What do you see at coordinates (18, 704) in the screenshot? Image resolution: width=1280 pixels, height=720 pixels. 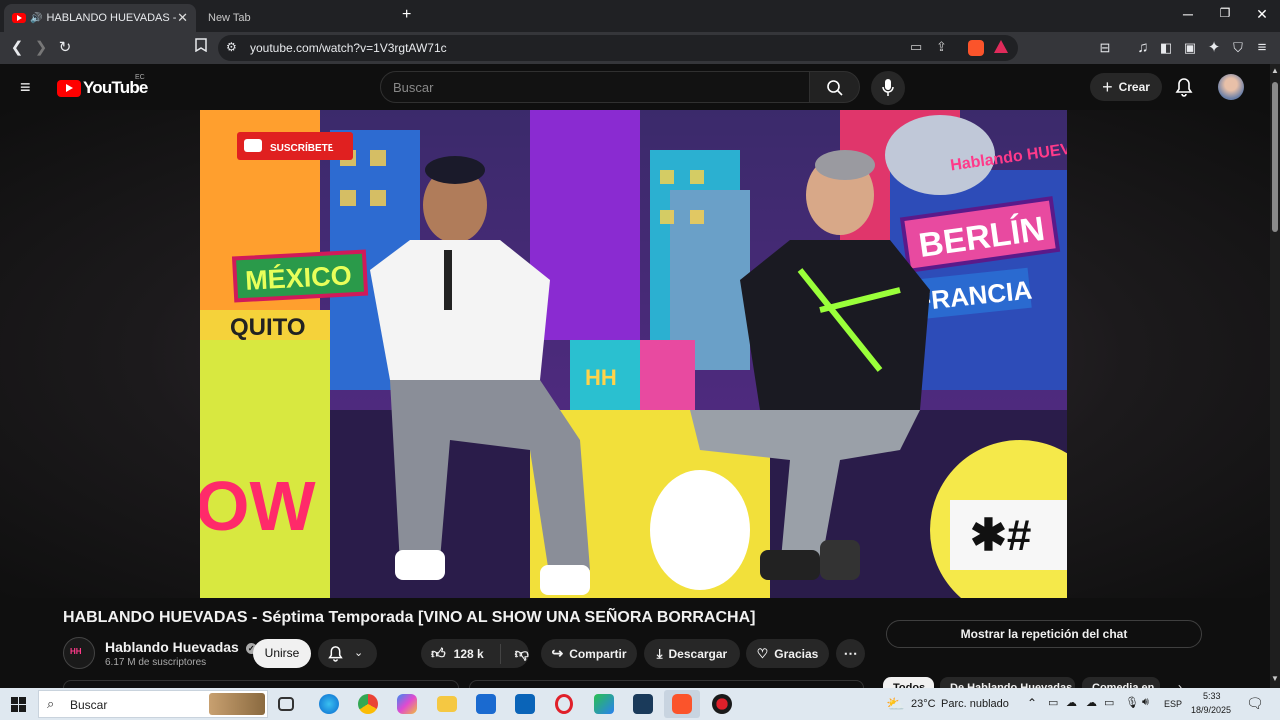 I see `windows-start-icon` at bounding box center [18, 704].